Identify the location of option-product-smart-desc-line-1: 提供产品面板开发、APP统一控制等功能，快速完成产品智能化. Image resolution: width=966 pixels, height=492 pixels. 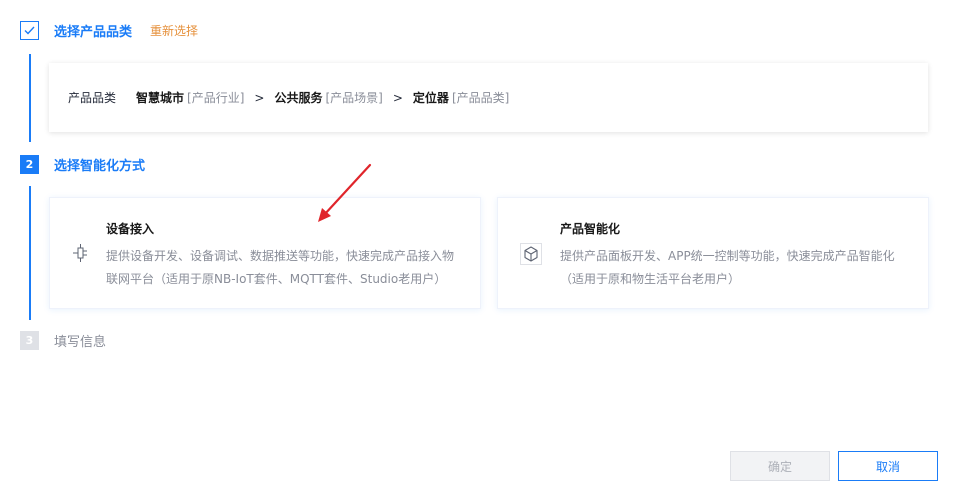
(727, 256).